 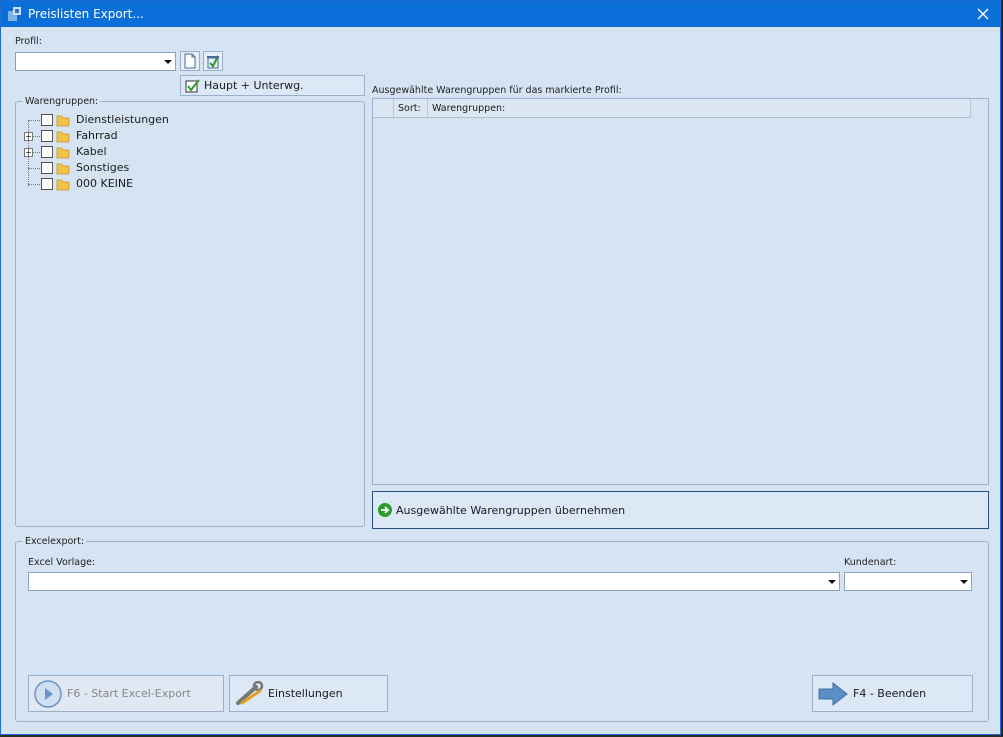 I want to click on close-icon, so click(x=983, y=14).